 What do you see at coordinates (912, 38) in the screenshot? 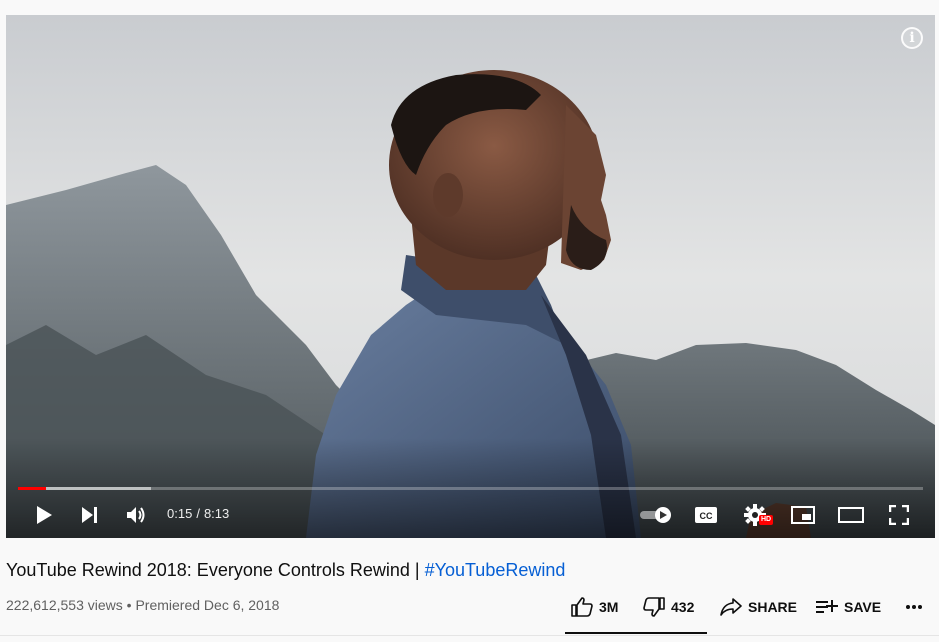
I see `info-icon: i` at bounding box center [912, 38].